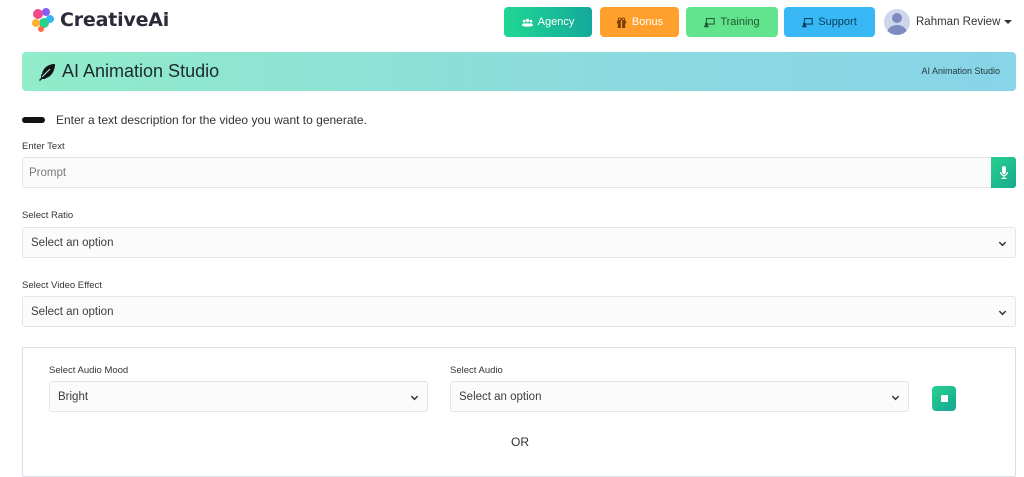 This screenshot has width=1024, height=477. Describe the element at coordinates (519, 242) in the screenshot. I see `ratio-select: Select an option` at that location.